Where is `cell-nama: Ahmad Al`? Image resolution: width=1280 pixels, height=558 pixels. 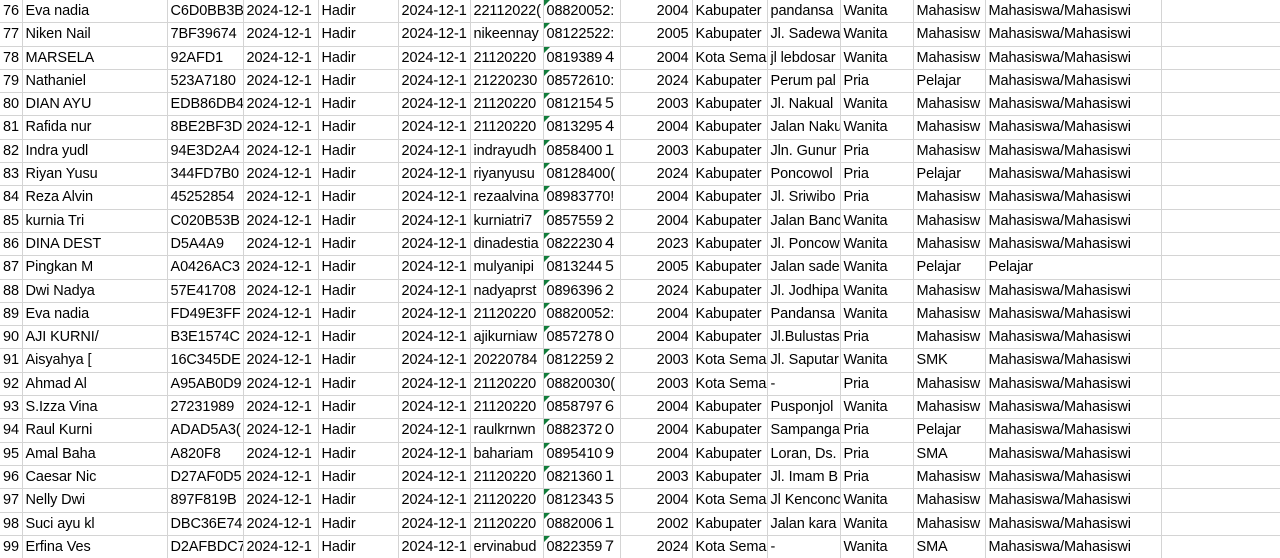 cell-nama: Ahmad Al is located at coordinates (95, 384).